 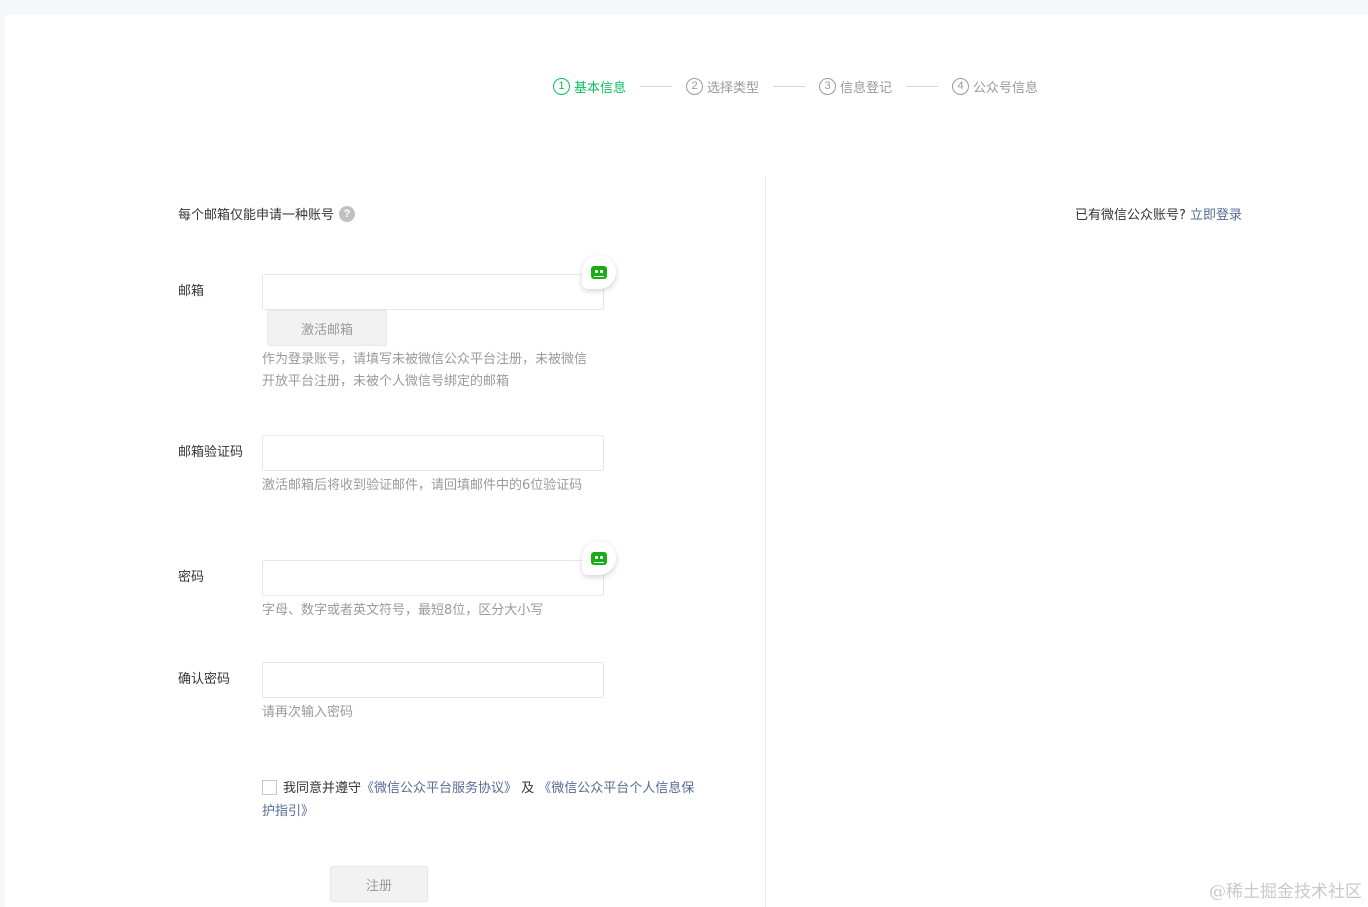 What do you see at coordinates (1285, 892) in the screenshot?
I see `watermark: @稀土掘金技术社区` at bounding box center [1285, 892].